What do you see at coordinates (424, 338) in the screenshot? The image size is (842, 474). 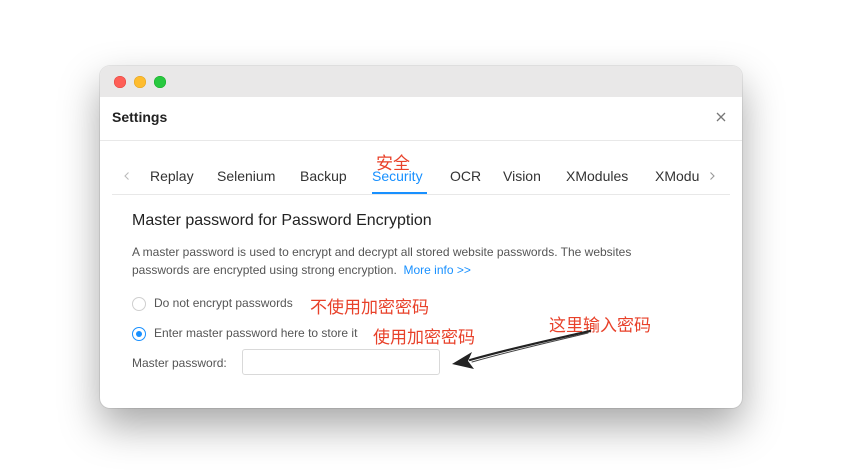 I see `annotation-use-encrypt: 使用加密密码` at bounding box center [424, 338].